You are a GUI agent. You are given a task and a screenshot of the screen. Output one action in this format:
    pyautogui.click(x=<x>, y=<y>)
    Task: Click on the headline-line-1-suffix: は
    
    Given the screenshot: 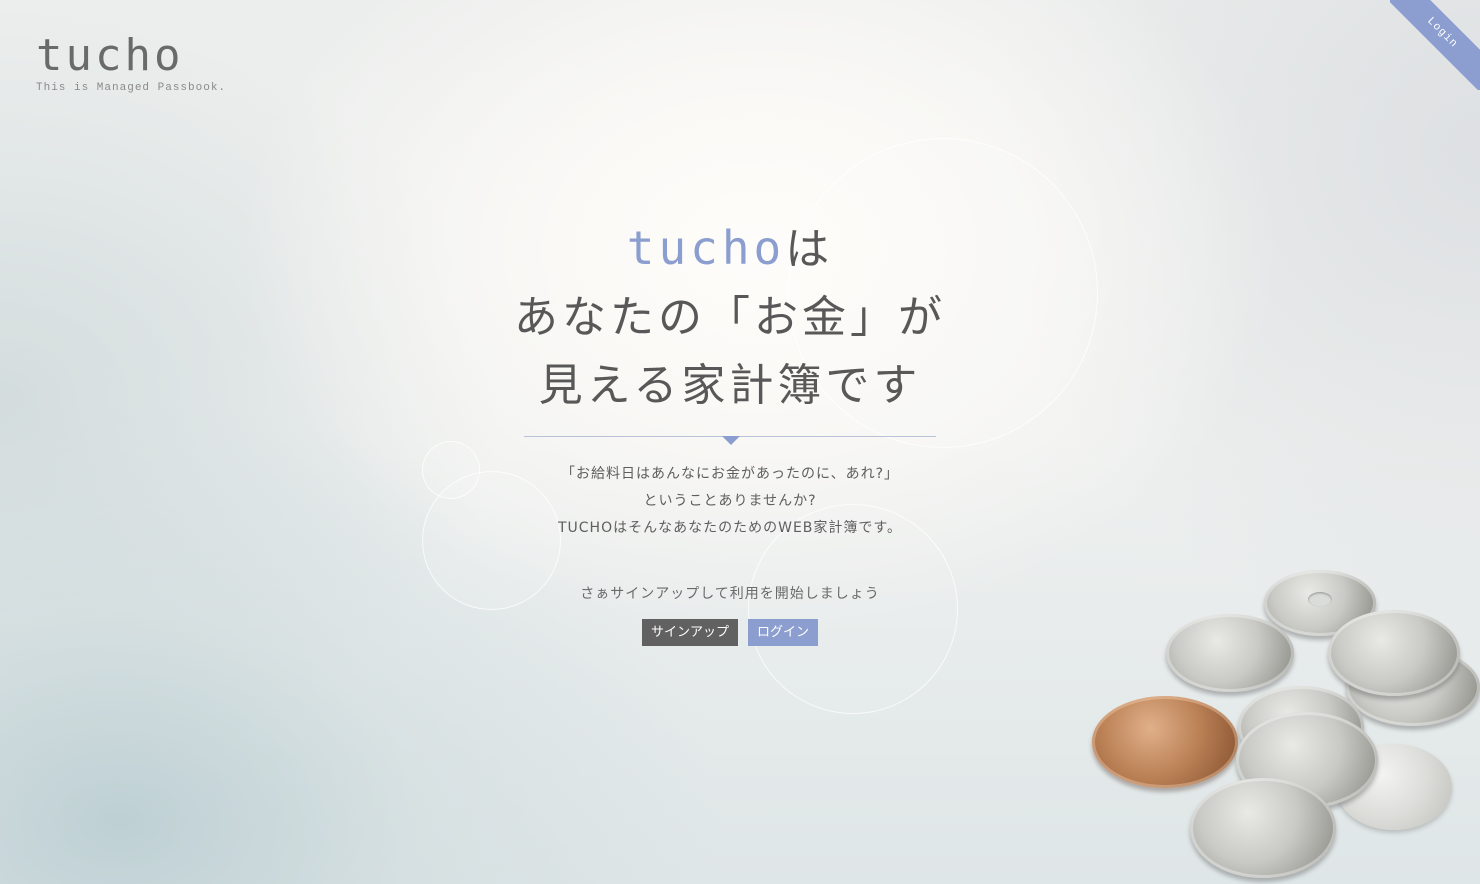 What is the action you would take?
    pyautogui.click(x=809, y=249)
    